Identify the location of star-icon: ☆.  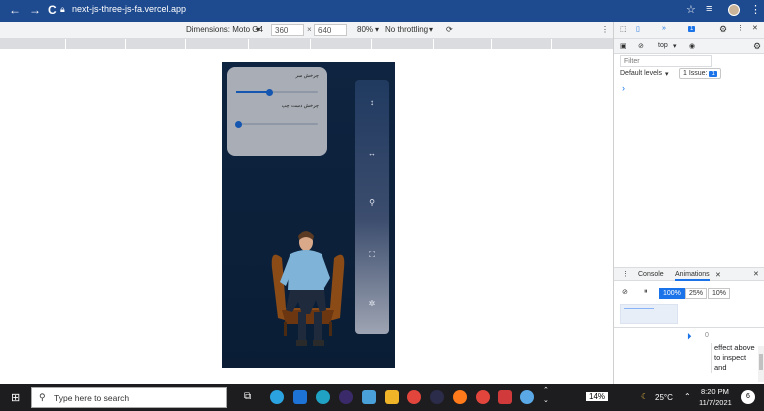
(691, 9).